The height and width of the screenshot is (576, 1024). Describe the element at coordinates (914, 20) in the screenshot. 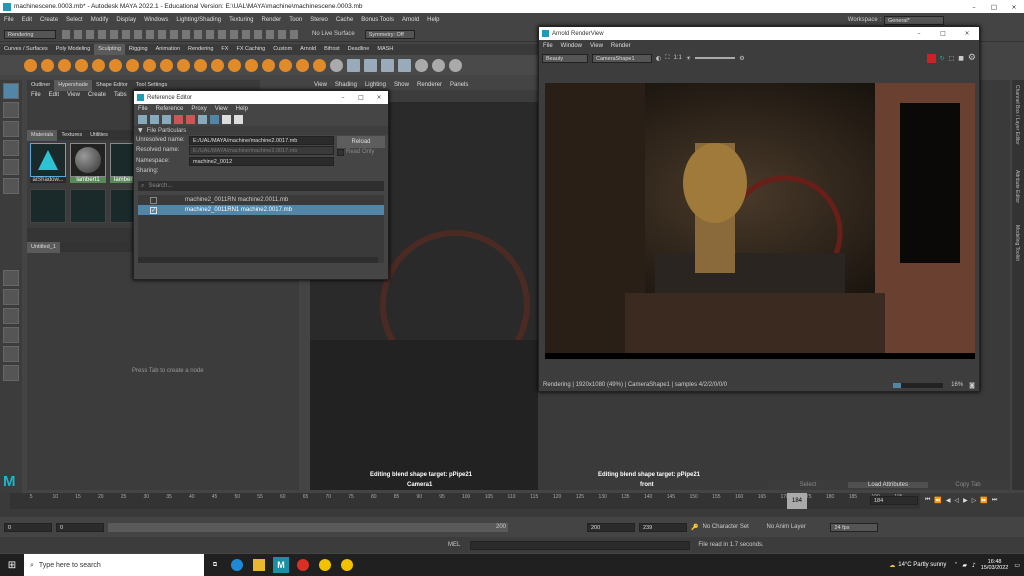

I see `workspace-select: General*` at that location.